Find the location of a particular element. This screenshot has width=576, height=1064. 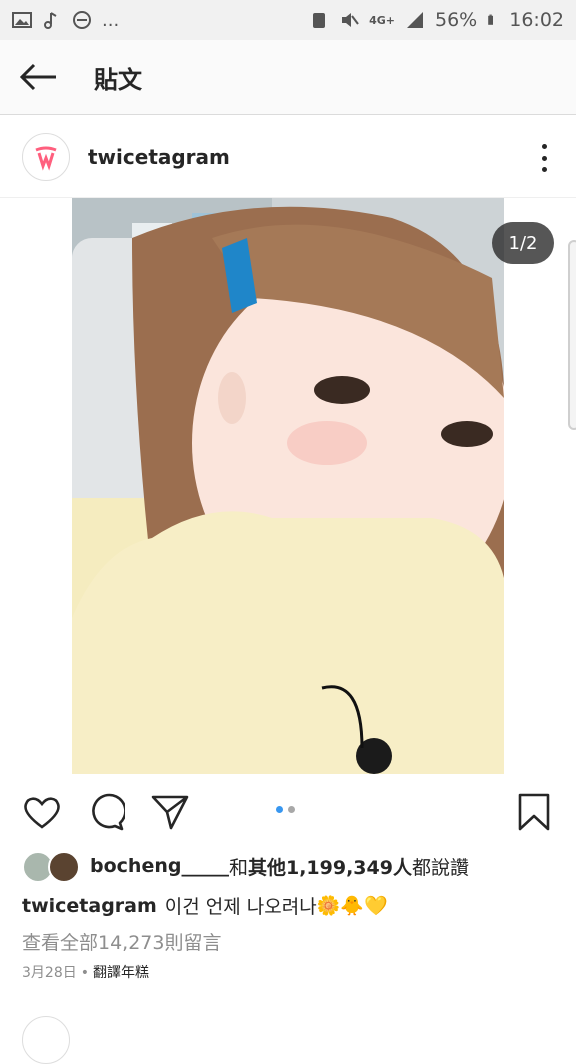

comment-icon is located at coordinates (108, 812).